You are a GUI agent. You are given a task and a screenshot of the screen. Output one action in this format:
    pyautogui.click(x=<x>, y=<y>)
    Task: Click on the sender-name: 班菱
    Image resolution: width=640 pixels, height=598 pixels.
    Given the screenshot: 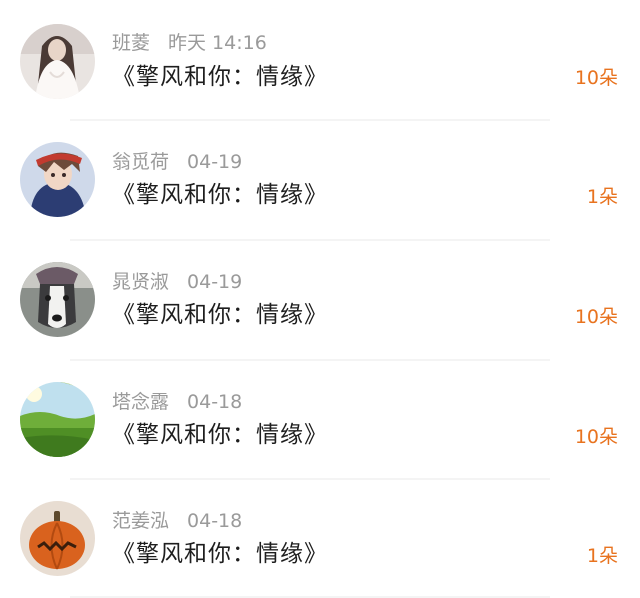 What is the action you would take?
    pyautogui.click(x=131, y=43)
    